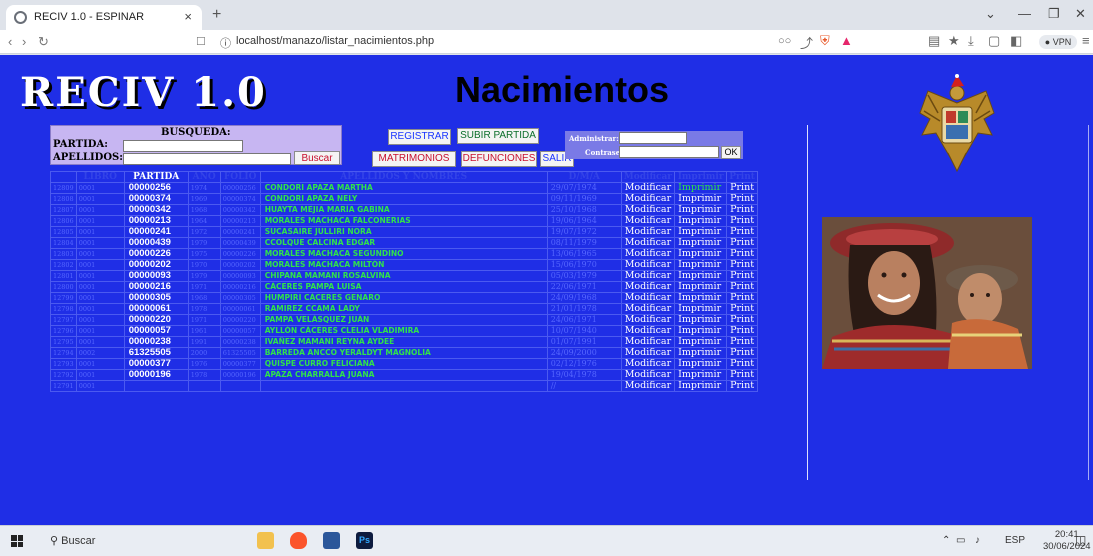 The image size is (1093, 556). Describe the element at coordinates (806, 42) in the screenshot. I see `share-icon: ⤴` at that location.